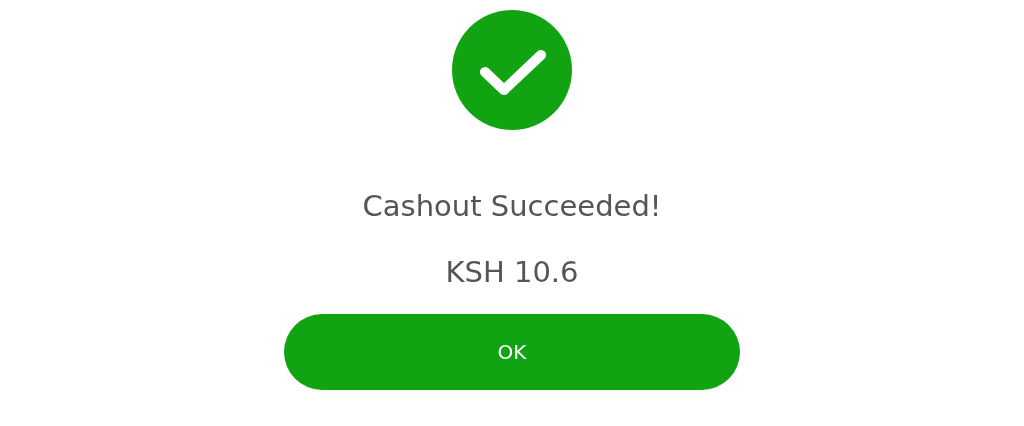 This screenshot has height=426, width=1024. Describe the element at coordinates (512, 272) in the screenshot. I see `amount-text: KSH 10.6` at that location.